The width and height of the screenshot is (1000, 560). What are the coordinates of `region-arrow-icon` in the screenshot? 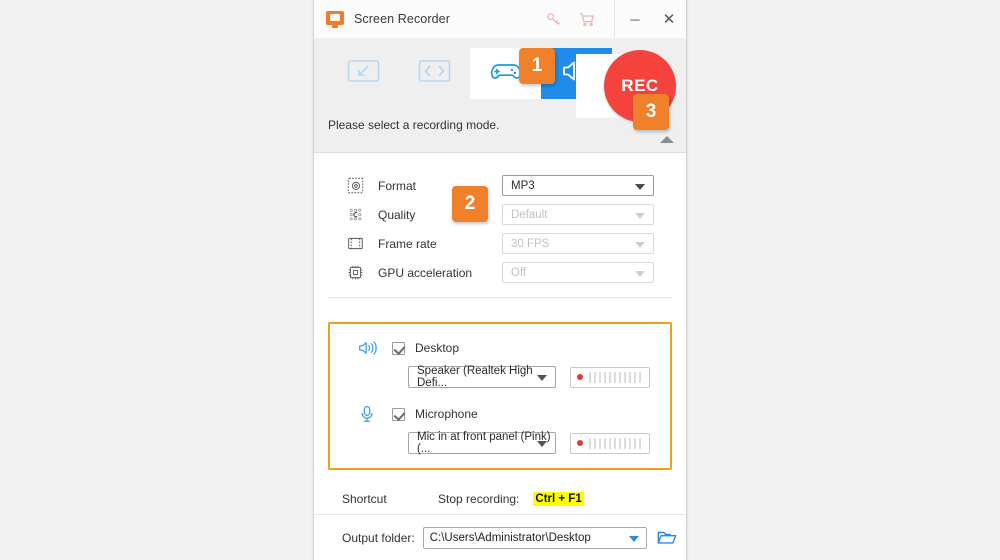 It's located at (363, 73).